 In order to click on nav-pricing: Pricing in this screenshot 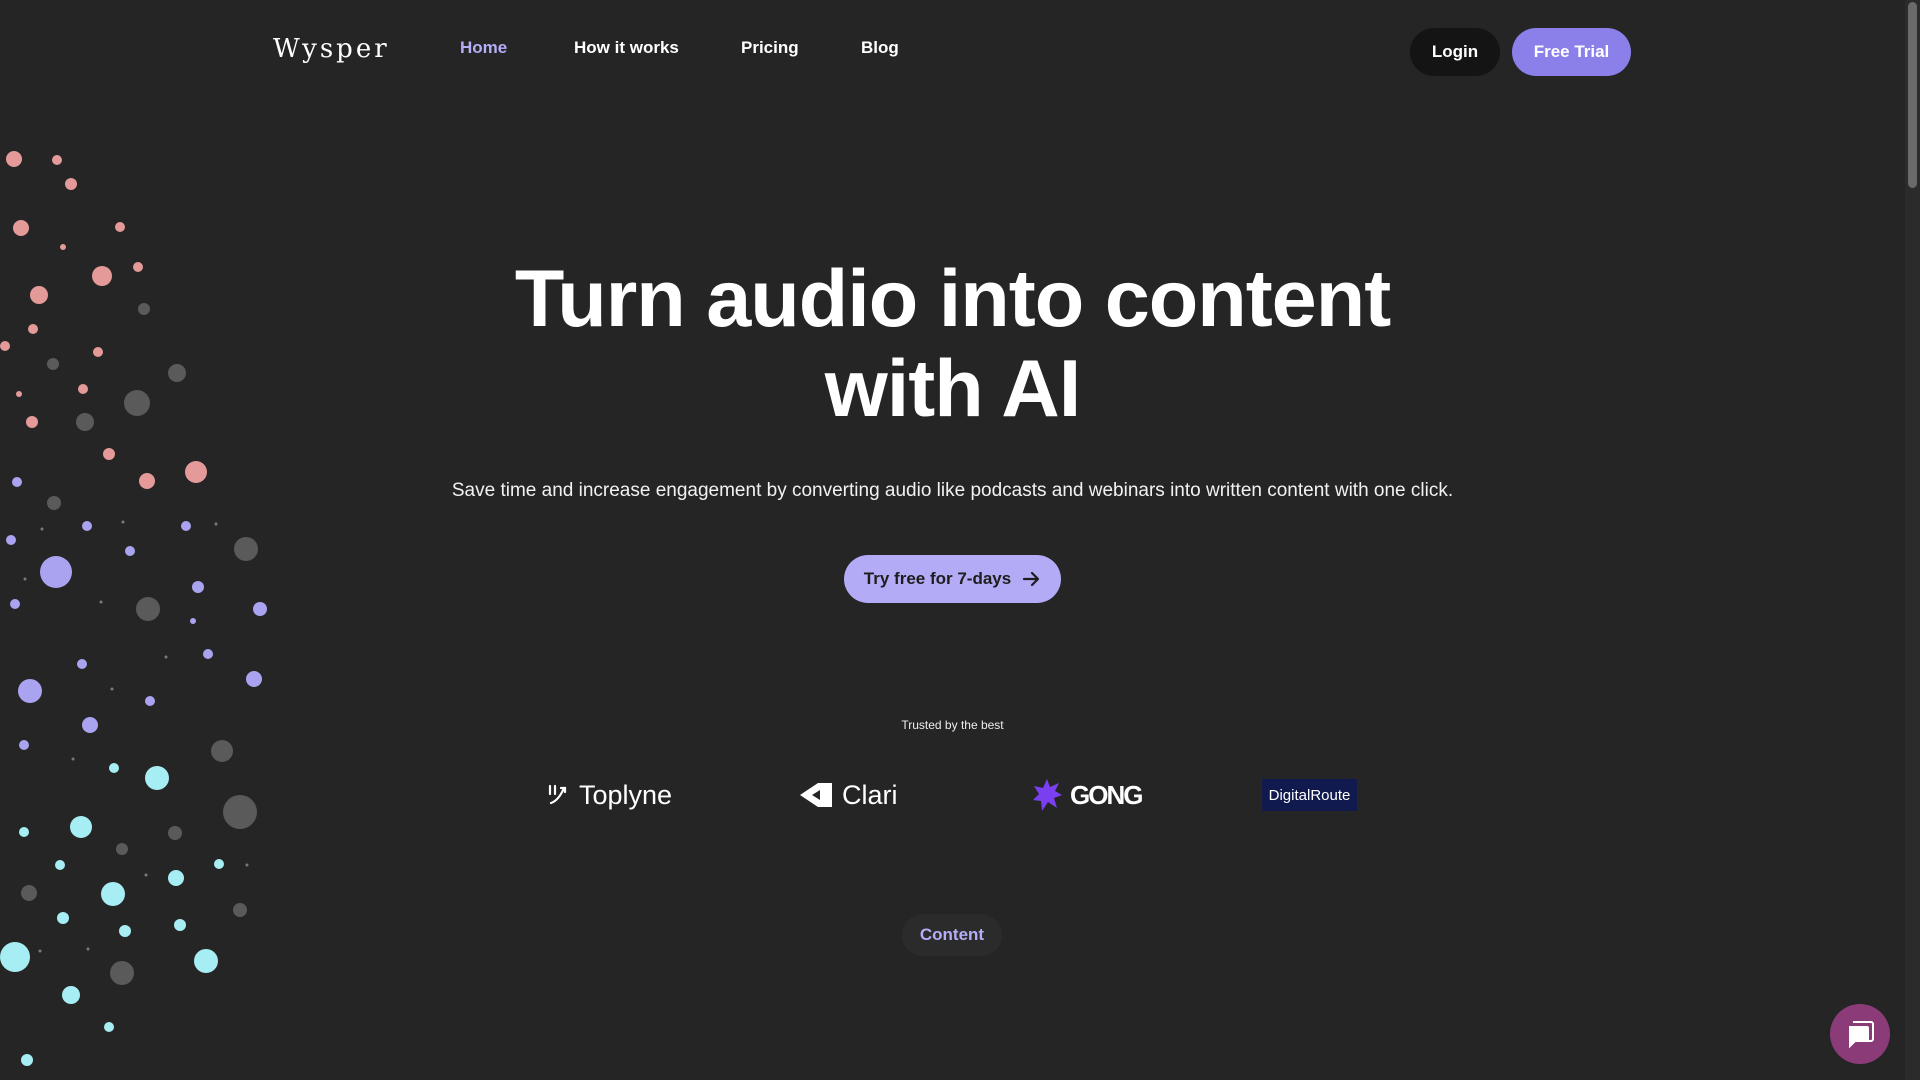, I will do `click(770, 48)`.